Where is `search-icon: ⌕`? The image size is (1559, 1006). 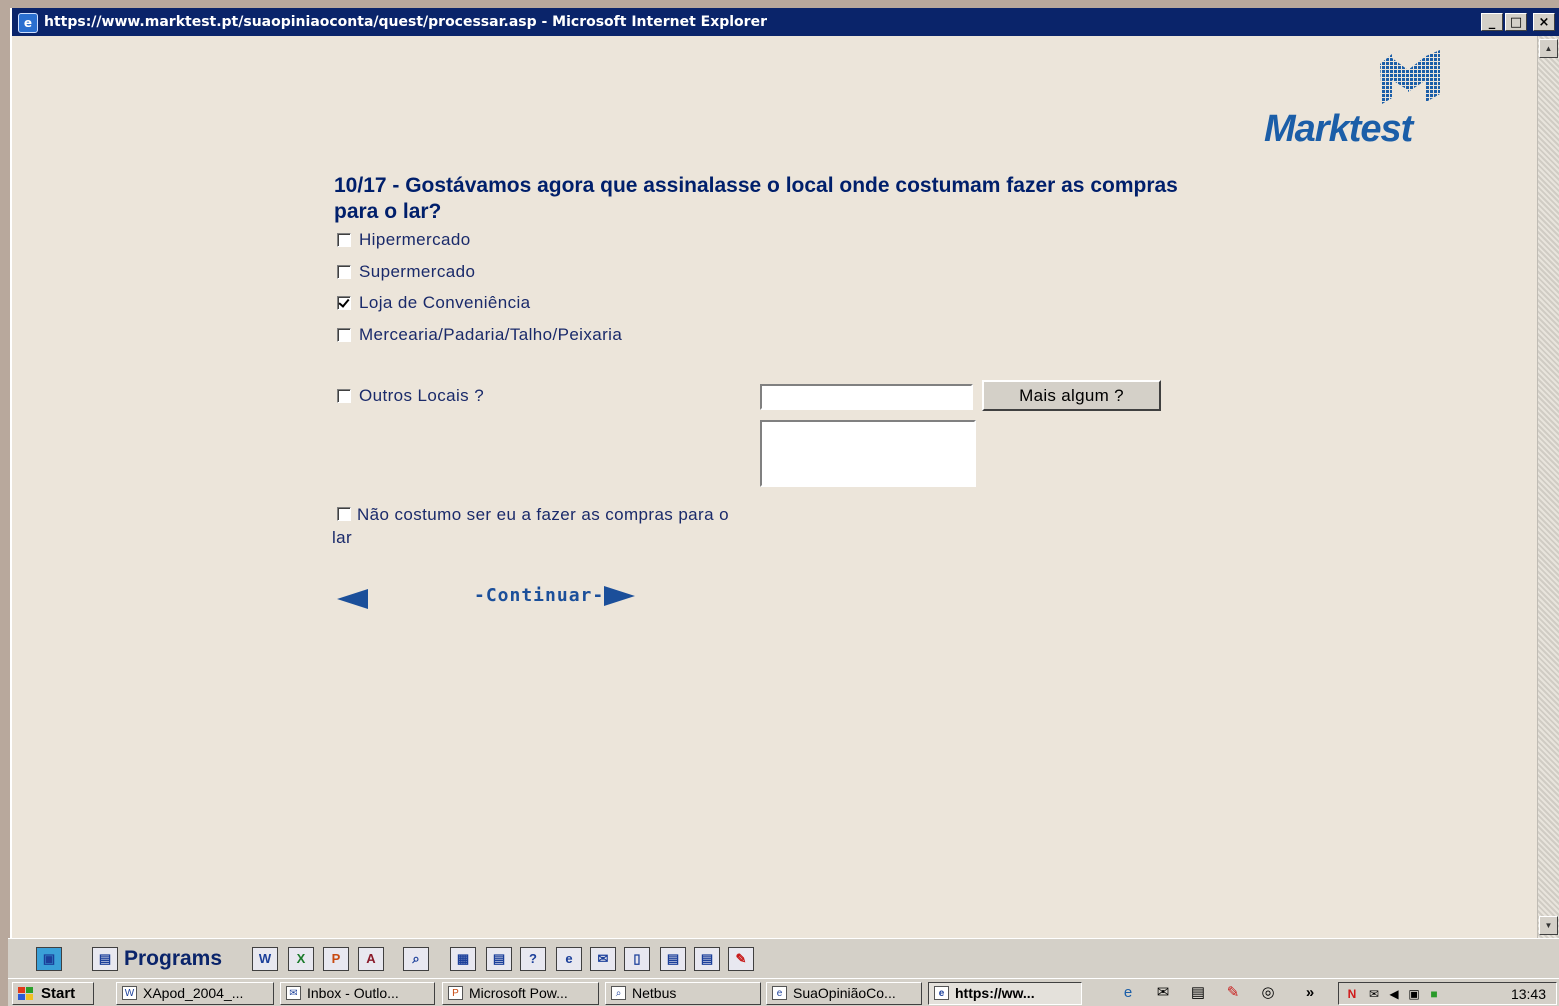 search-icon: ⌕ is located at coordinates (416, 959).